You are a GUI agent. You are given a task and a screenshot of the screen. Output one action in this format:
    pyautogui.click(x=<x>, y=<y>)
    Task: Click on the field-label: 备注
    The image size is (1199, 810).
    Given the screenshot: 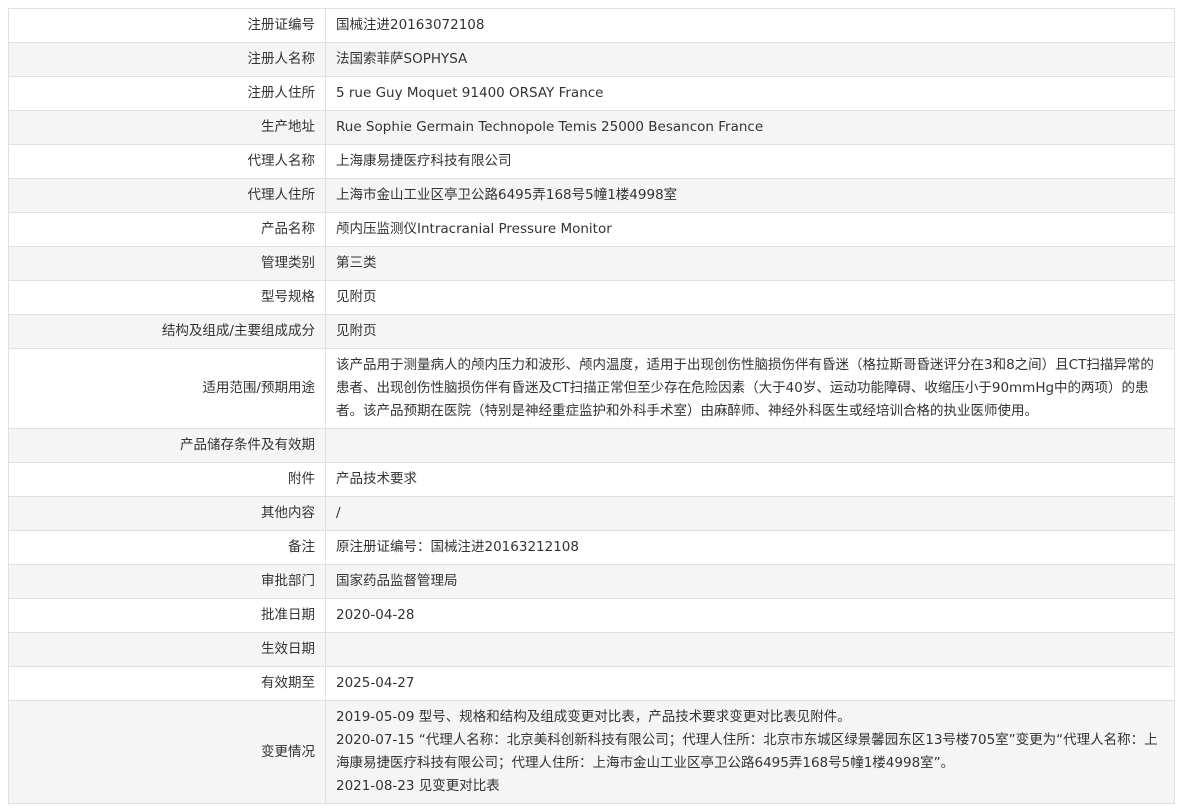 What is the action you would take?
    pyautogui.click(x=167, y=547)
    